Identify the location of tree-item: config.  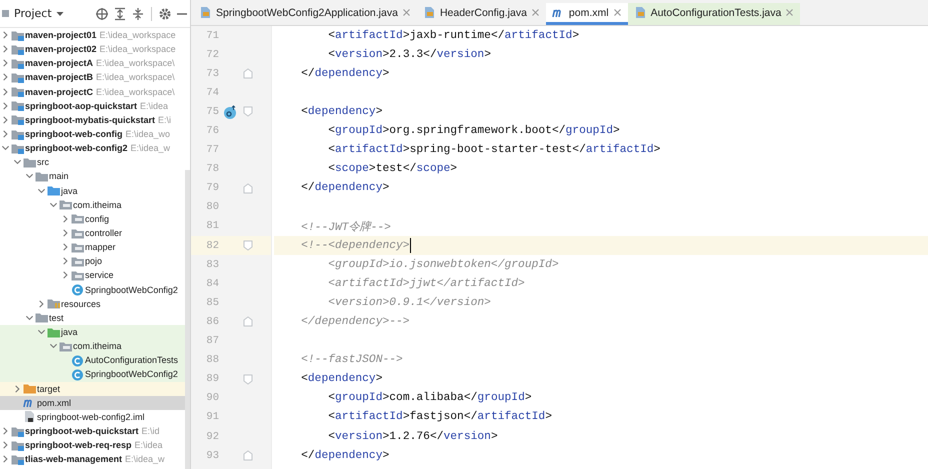
(92, 219).